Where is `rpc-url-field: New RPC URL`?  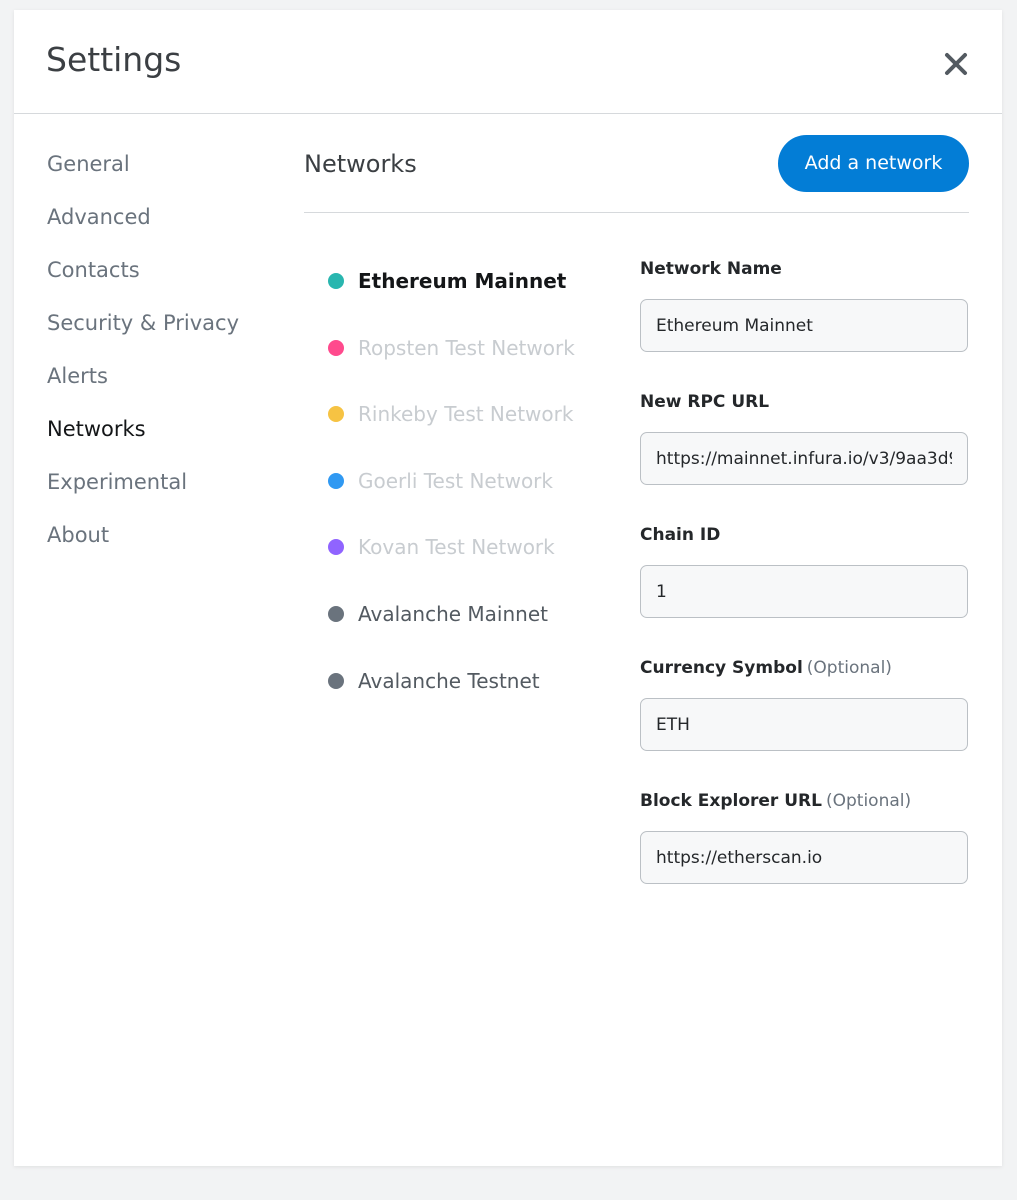
rpc-url-field: New RPC URL is located at coordinates (805, 453).